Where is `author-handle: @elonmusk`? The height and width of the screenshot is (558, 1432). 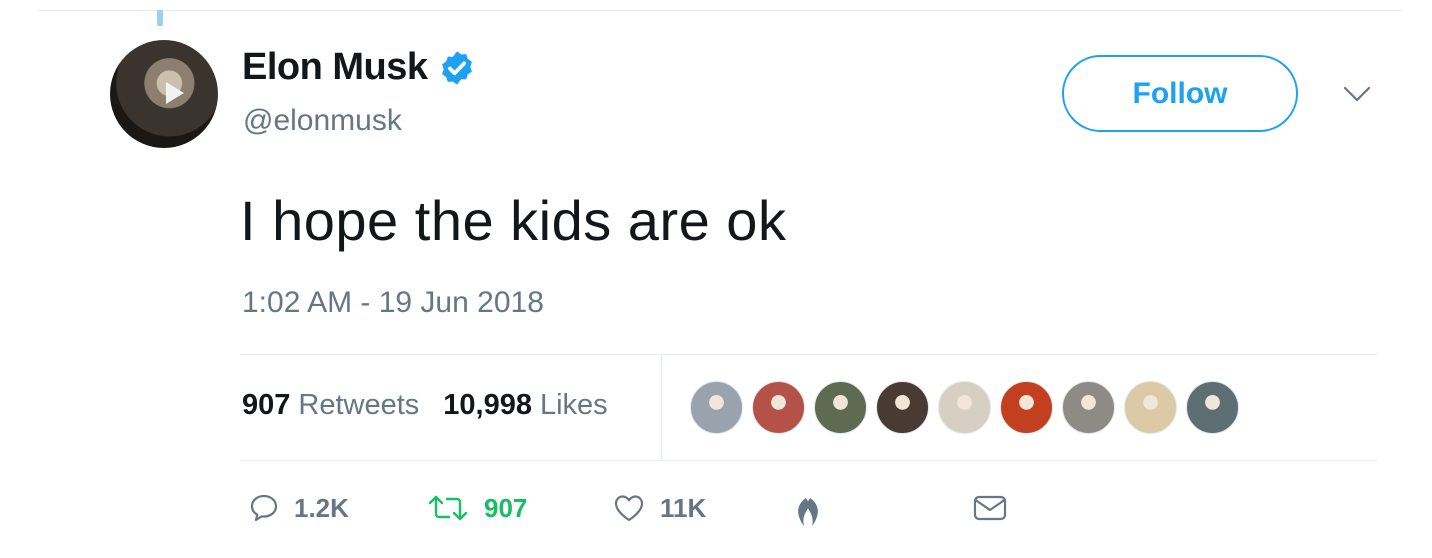
author-handle: @elonmusk is located at coordinates (322, 121).